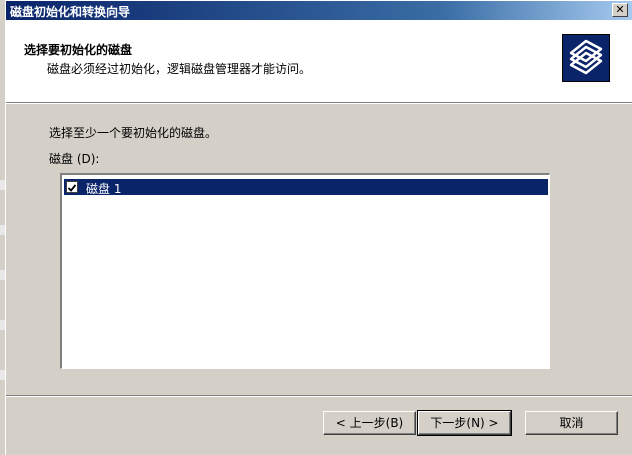 The height and width of the screenshot is (455, 632). I want to click on footer-separator-highlight, so click(319, 396).